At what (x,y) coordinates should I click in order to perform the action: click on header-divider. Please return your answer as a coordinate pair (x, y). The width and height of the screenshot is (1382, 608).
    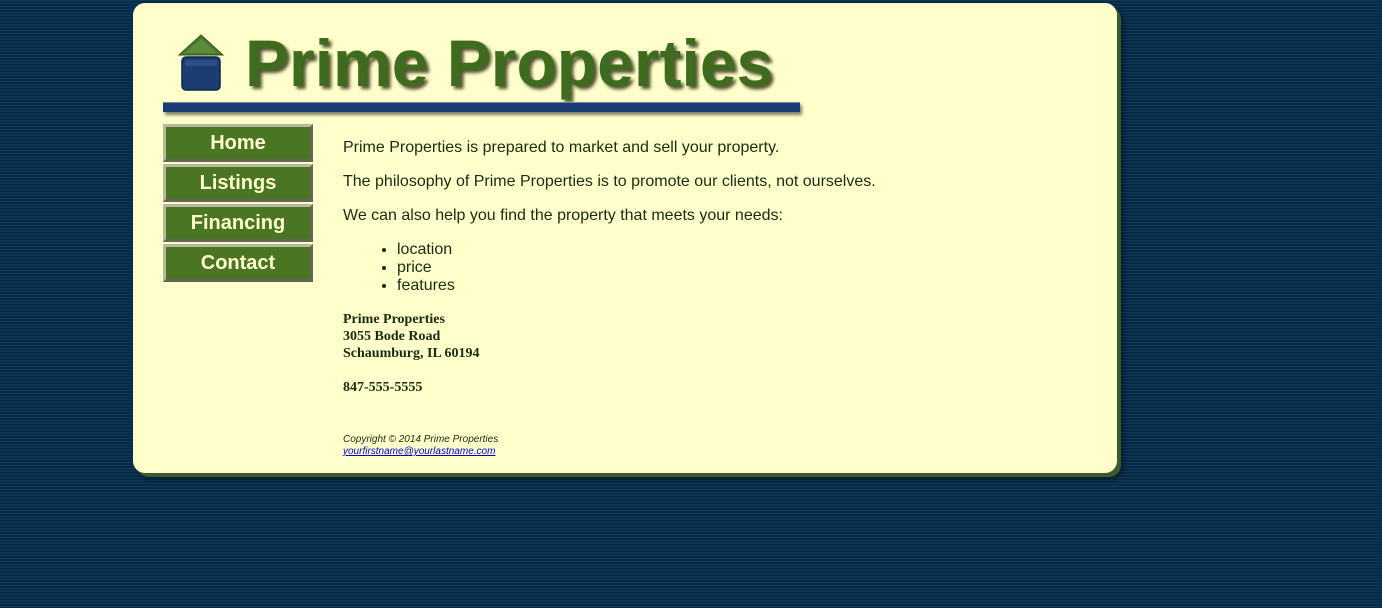
    Looking at the image, I should click on (481, 107).